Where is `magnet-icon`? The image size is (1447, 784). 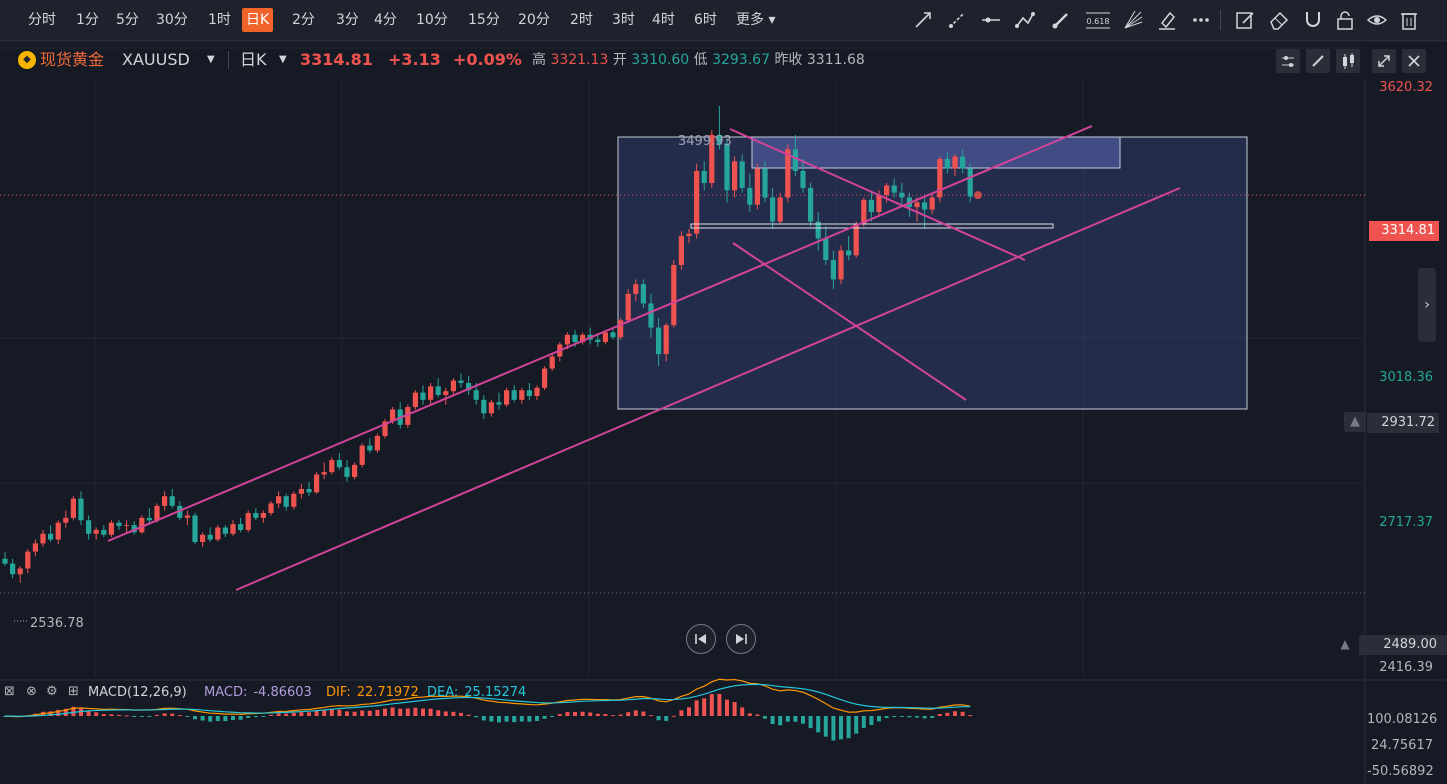 magnet-icon is located at coordinates (1313, 20).